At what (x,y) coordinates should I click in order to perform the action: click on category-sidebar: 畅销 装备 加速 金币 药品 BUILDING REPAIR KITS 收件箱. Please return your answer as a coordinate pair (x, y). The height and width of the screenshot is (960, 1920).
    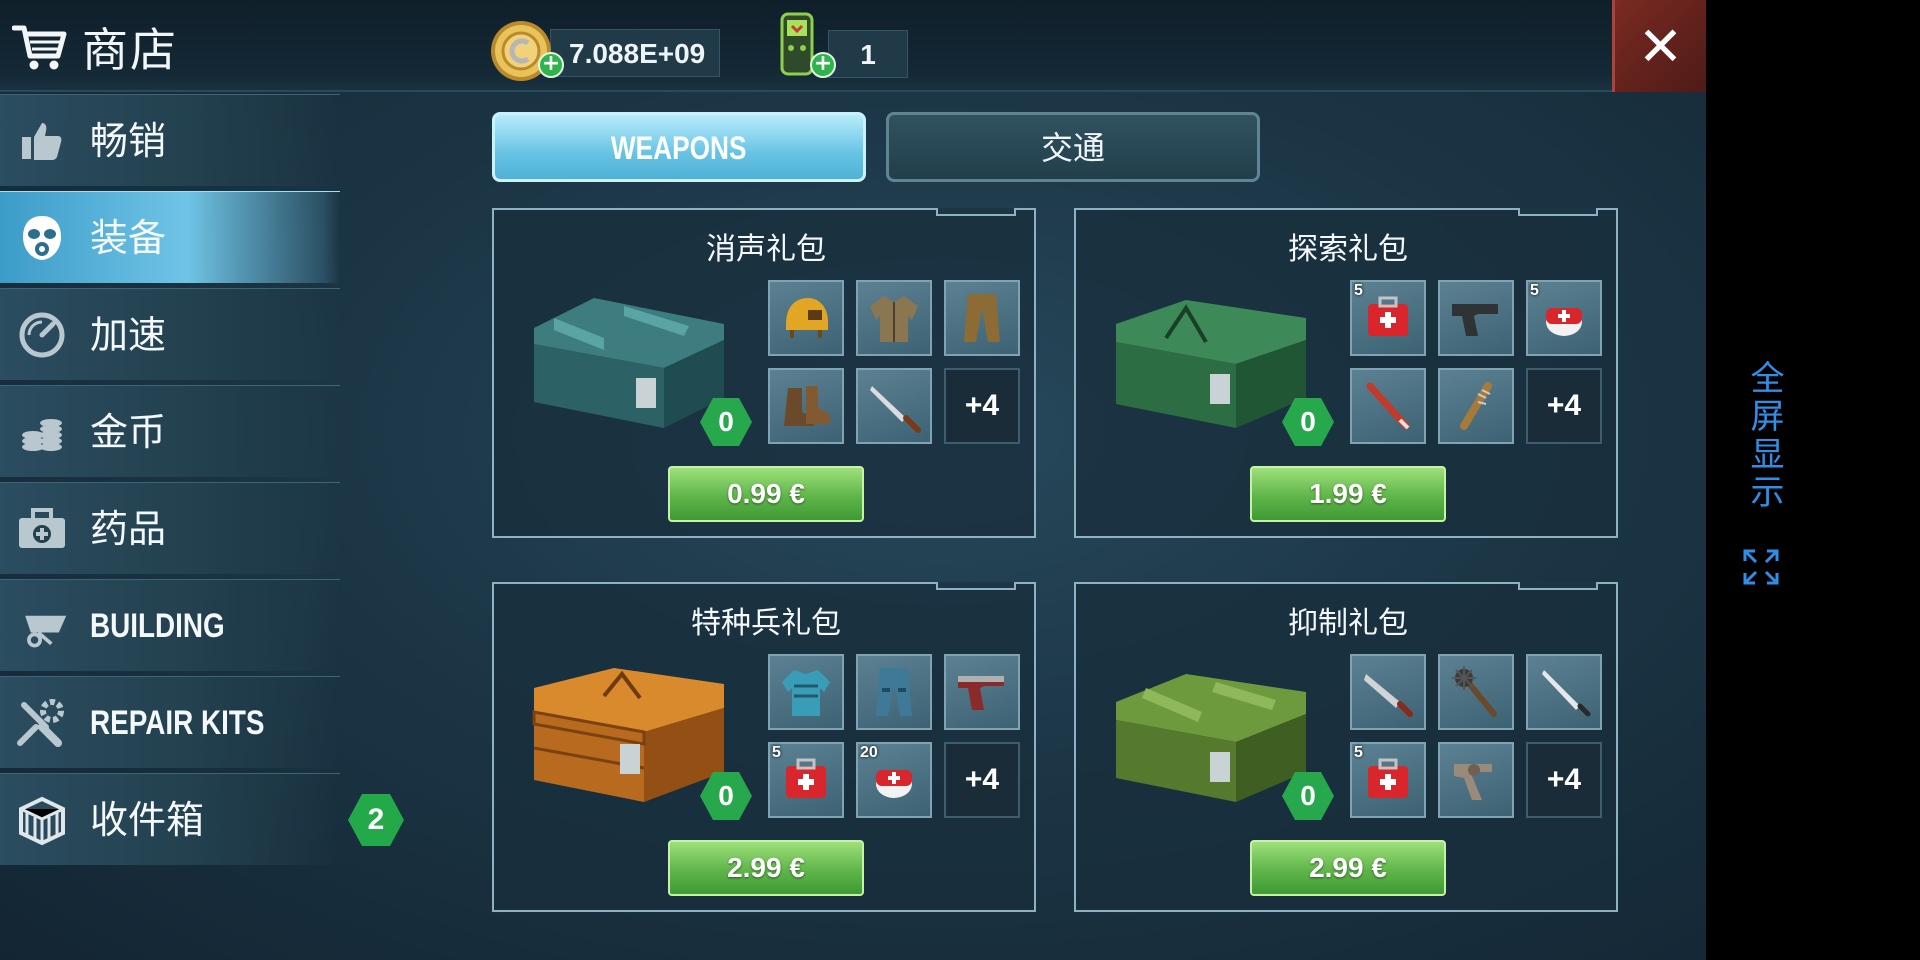
    Looking at the image, I should click on (170, 482).